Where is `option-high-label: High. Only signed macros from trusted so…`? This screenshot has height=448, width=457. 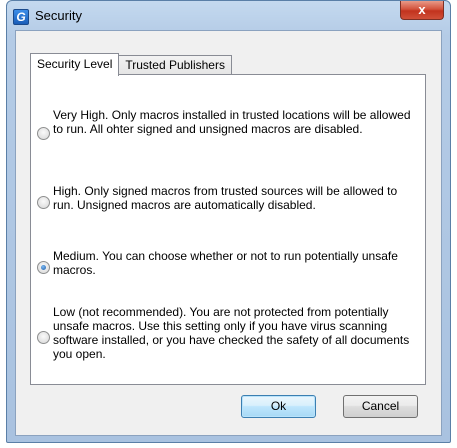 option-high-label: High. Only signed macros from trusted so… is located at coordinates (225, 198).